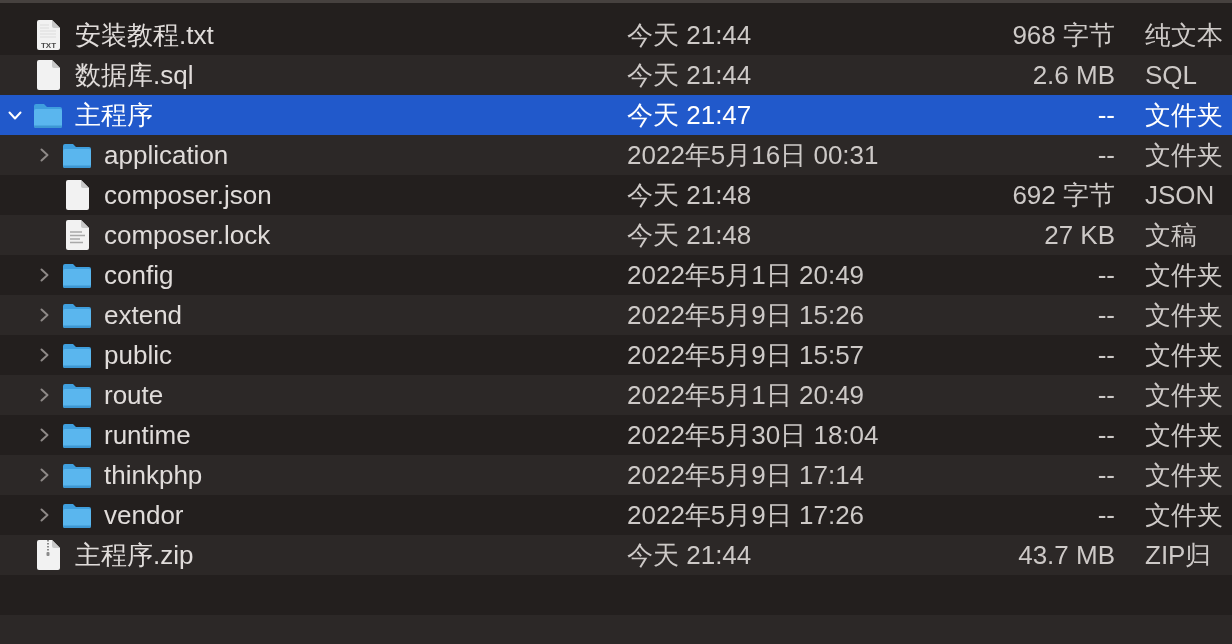 This screenshot has height=644, width=1232. Describe the element at coordinates (1178, 555) in the screenshot. I see `file-kind: ZIP归` at that location.